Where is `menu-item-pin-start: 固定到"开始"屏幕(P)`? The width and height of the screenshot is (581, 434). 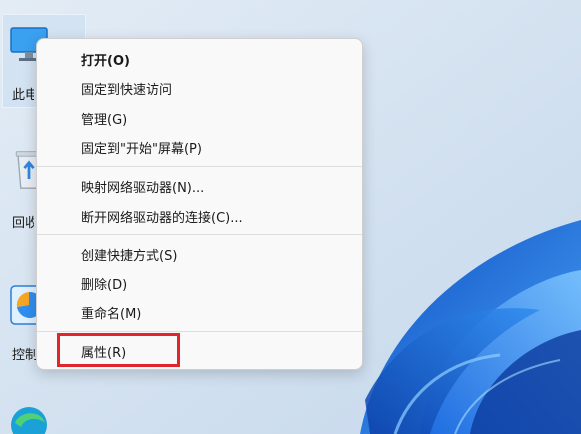
menu-item-pin-start: 固定到"开始"屏幕(P) is located at coordinates (199, 147).